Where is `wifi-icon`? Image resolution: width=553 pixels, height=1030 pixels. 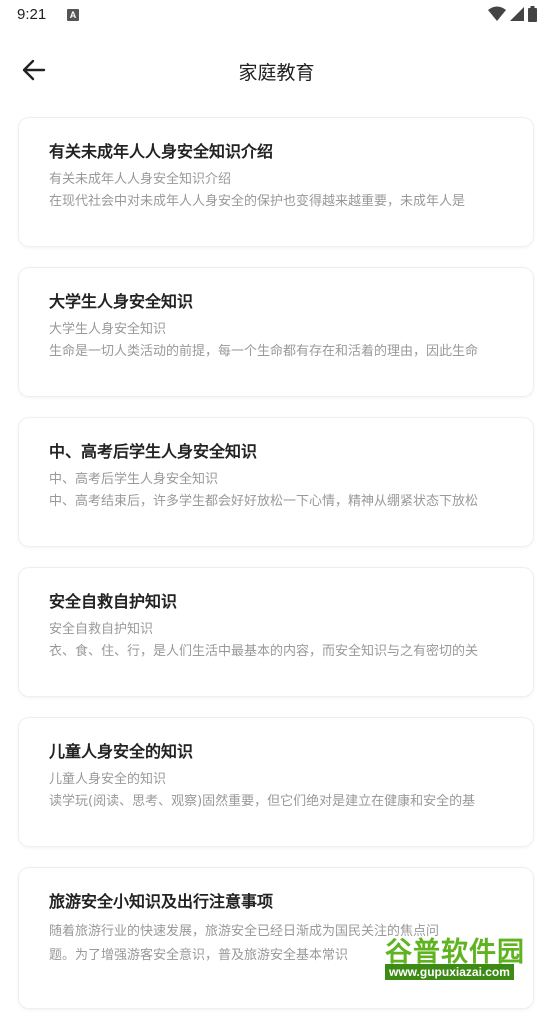 wifi-icon is located at coordinates (497, 13).